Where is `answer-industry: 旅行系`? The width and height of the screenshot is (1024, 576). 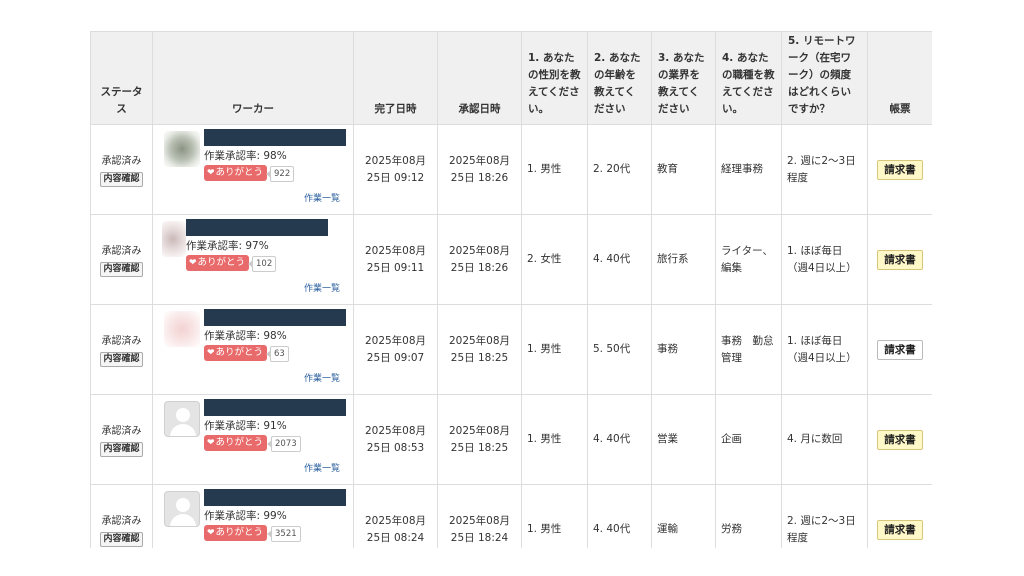
answer-industry: 旅行系 is located at coordinates (683, 259).